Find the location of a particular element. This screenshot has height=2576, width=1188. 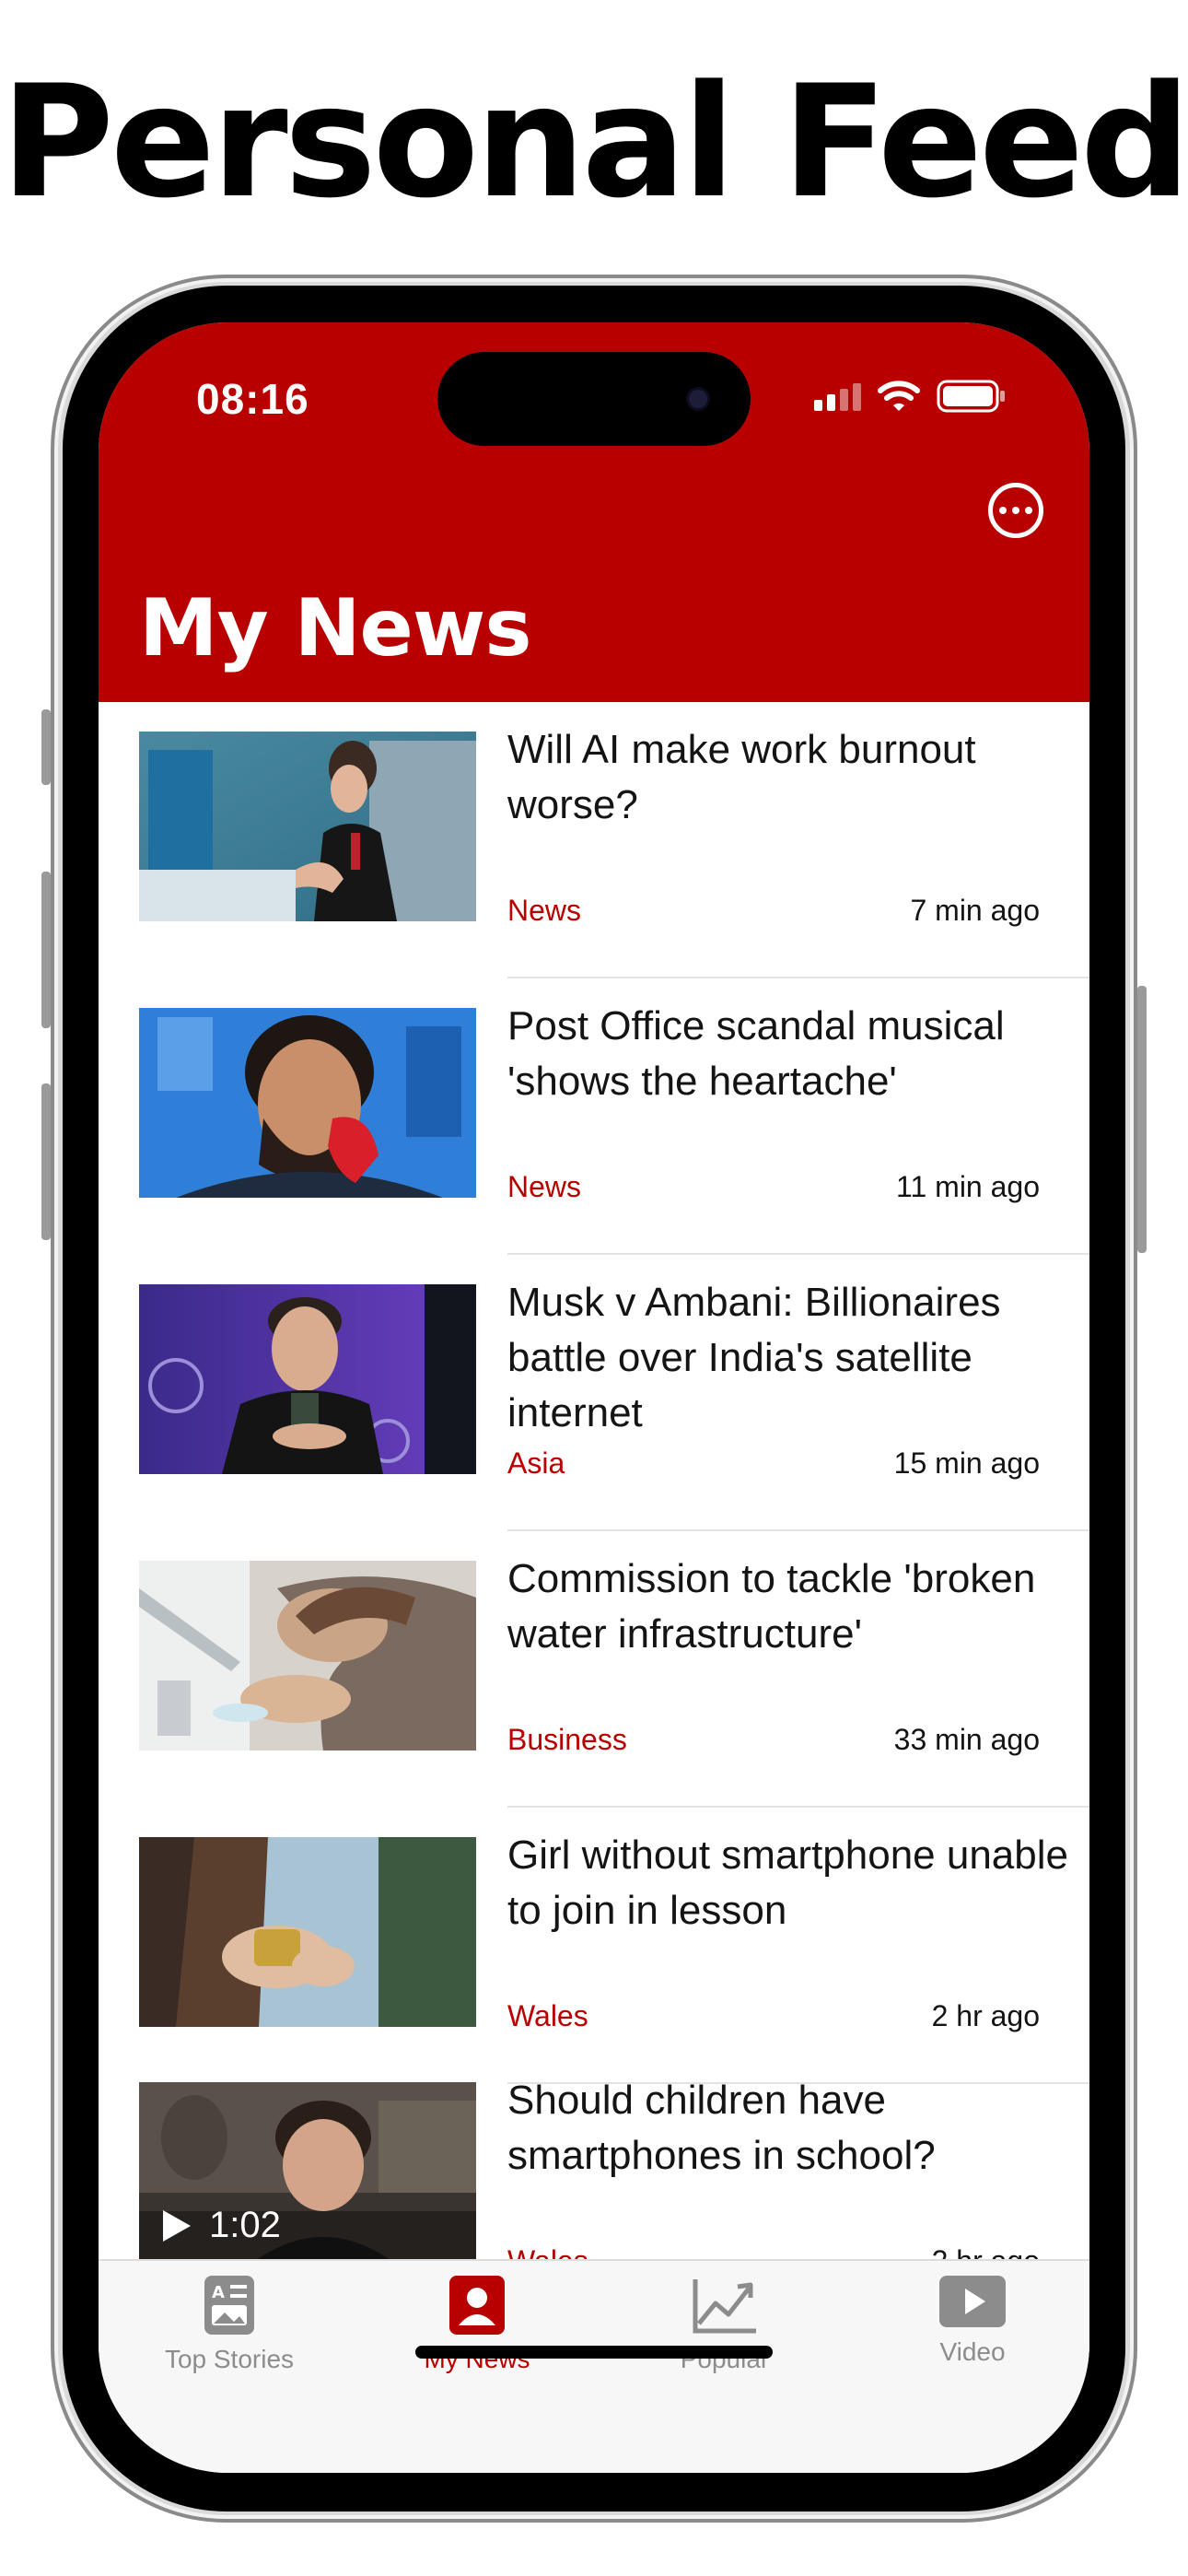

battery-icon is located at coordinates (971, 396).